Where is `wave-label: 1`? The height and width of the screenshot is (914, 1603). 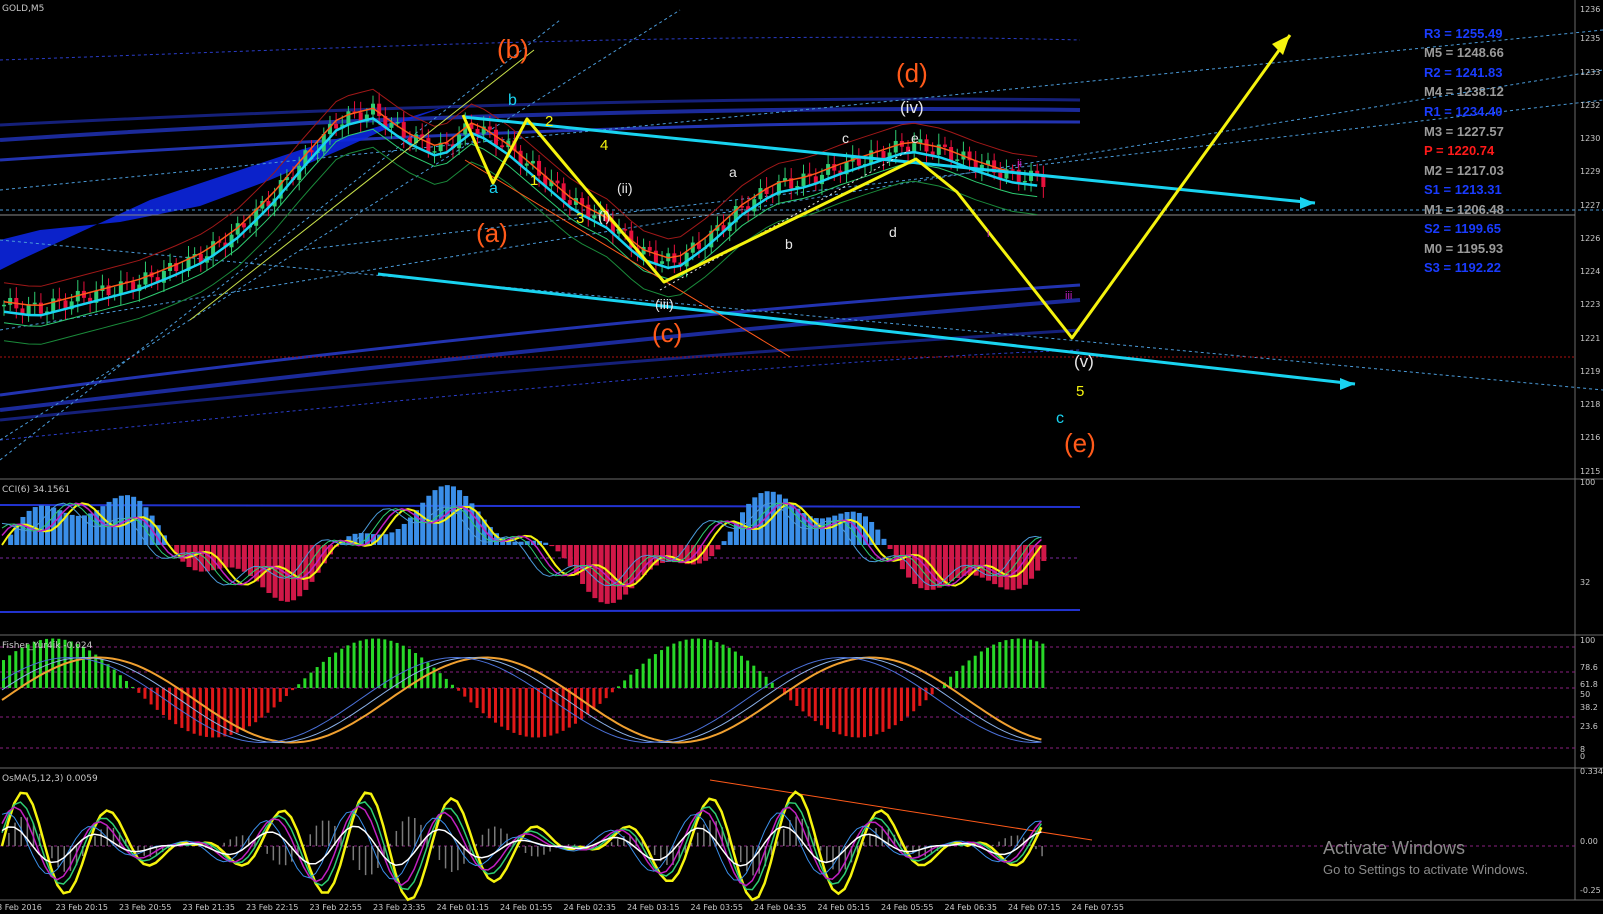
wave-label: 1 is located at coordinates (534, 180).